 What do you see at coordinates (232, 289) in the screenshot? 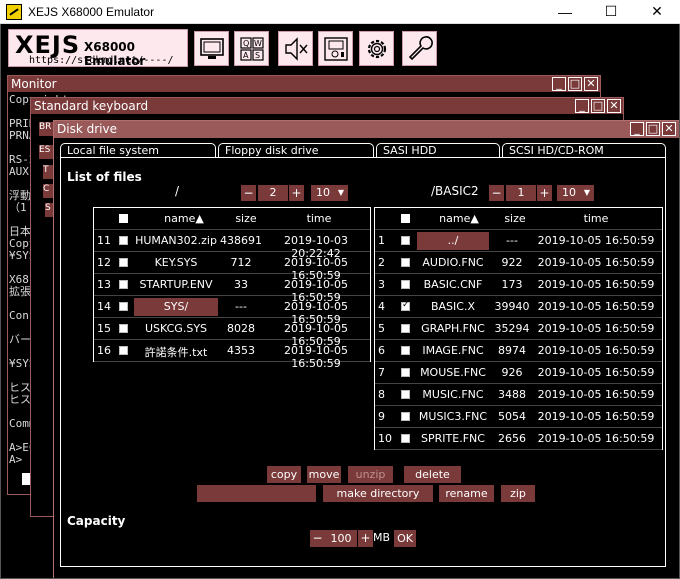
I see `file-row: 13 STARTUP.ENV 33 2019-10-05 16:50:59` at bounding box center [232, 289].